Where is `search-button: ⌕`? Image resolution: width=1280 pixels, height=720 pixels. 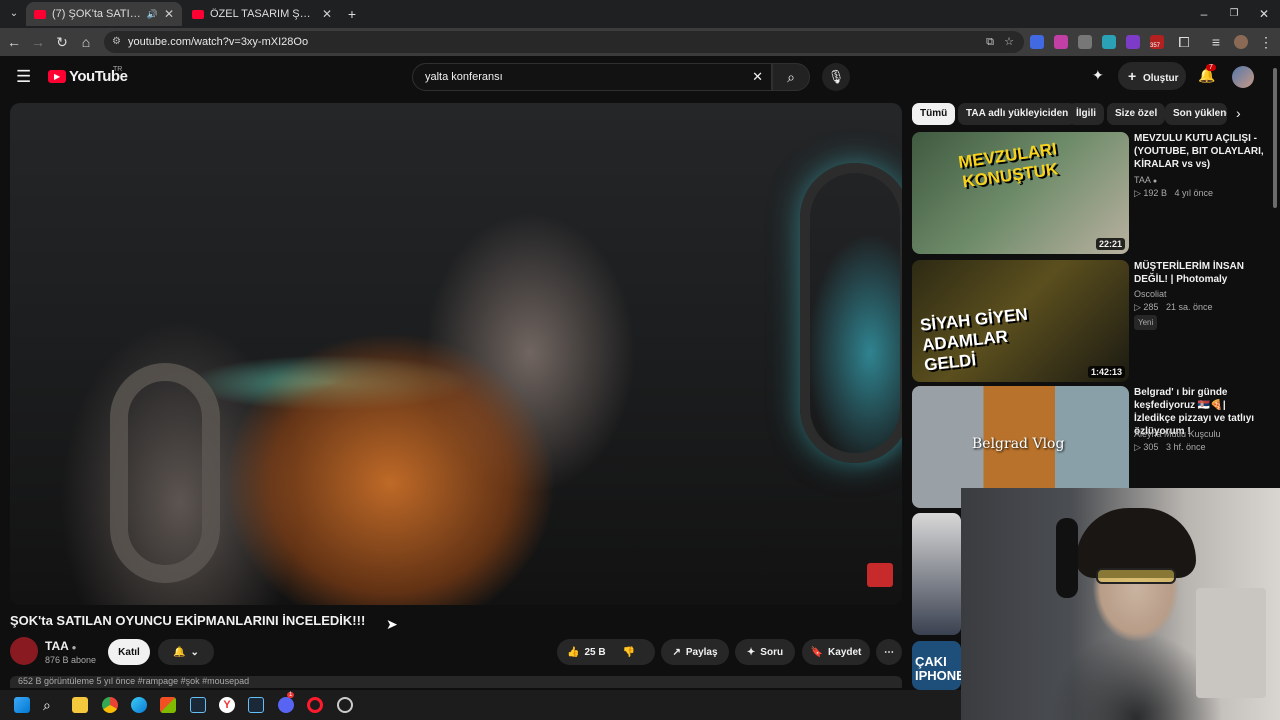
search-button: ⌕ is located at coordinates (791, 77).